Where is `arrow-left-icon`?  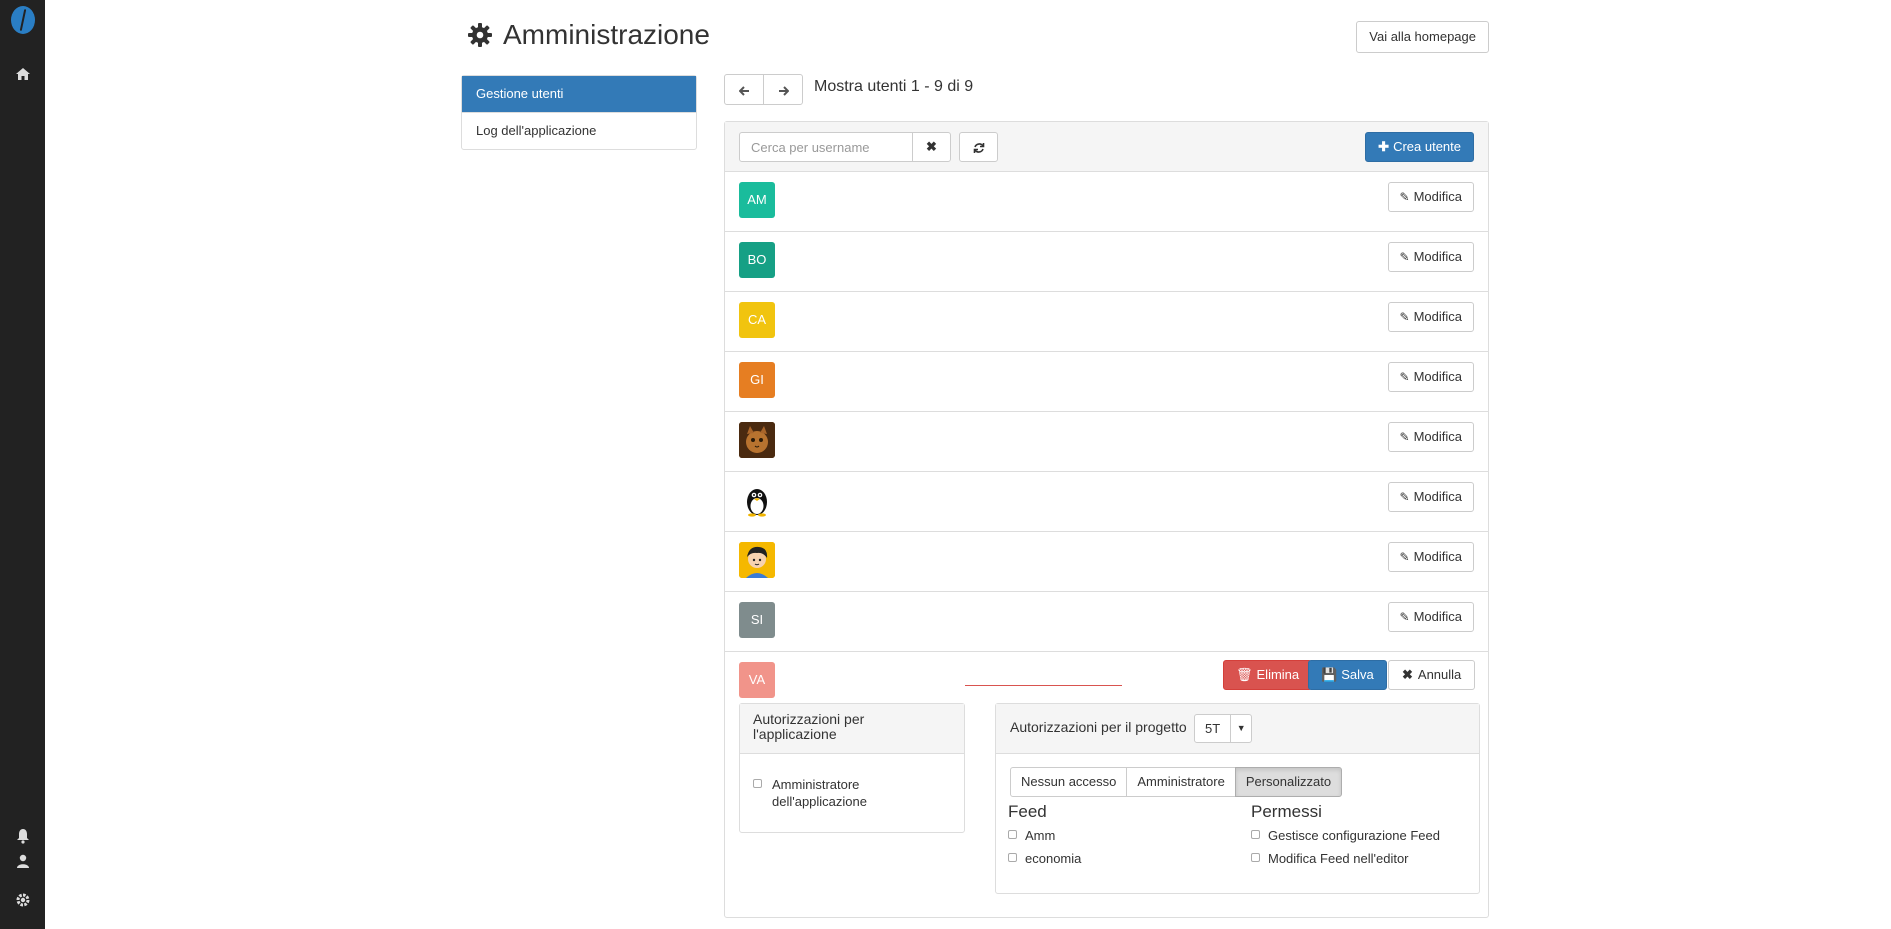
arrow-left-icon is located at coordinates (743, 90).